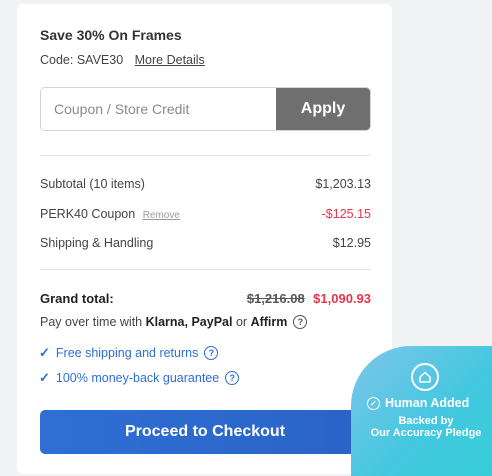  What do you see at coordinates (205, 184) in the screenshot?
I see `subtotal-row: Subtotal (10 items) $1,203.13` at bounding box center [205, 184].